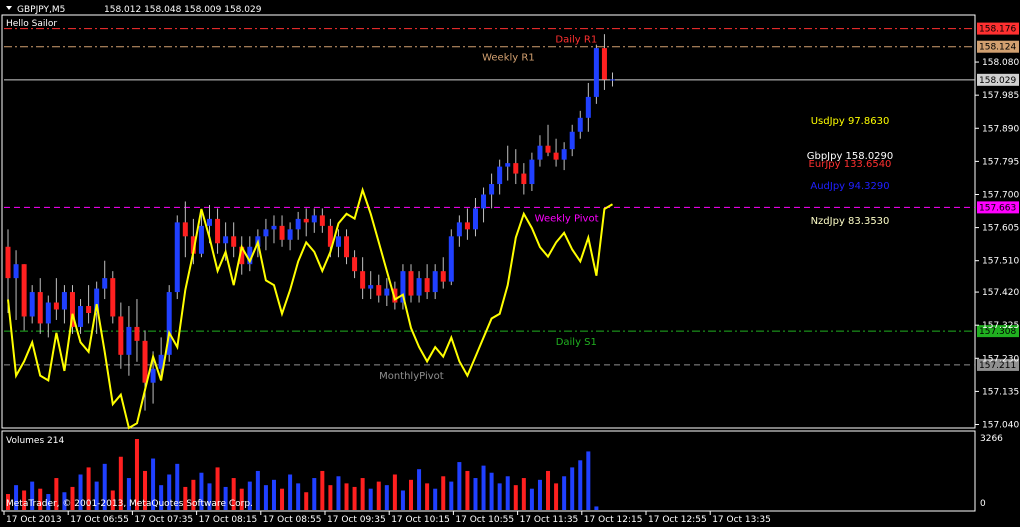  Describe the element at coordinates (997, 81) in the screenshot. I see `level-price-label: 158.029` at that location.